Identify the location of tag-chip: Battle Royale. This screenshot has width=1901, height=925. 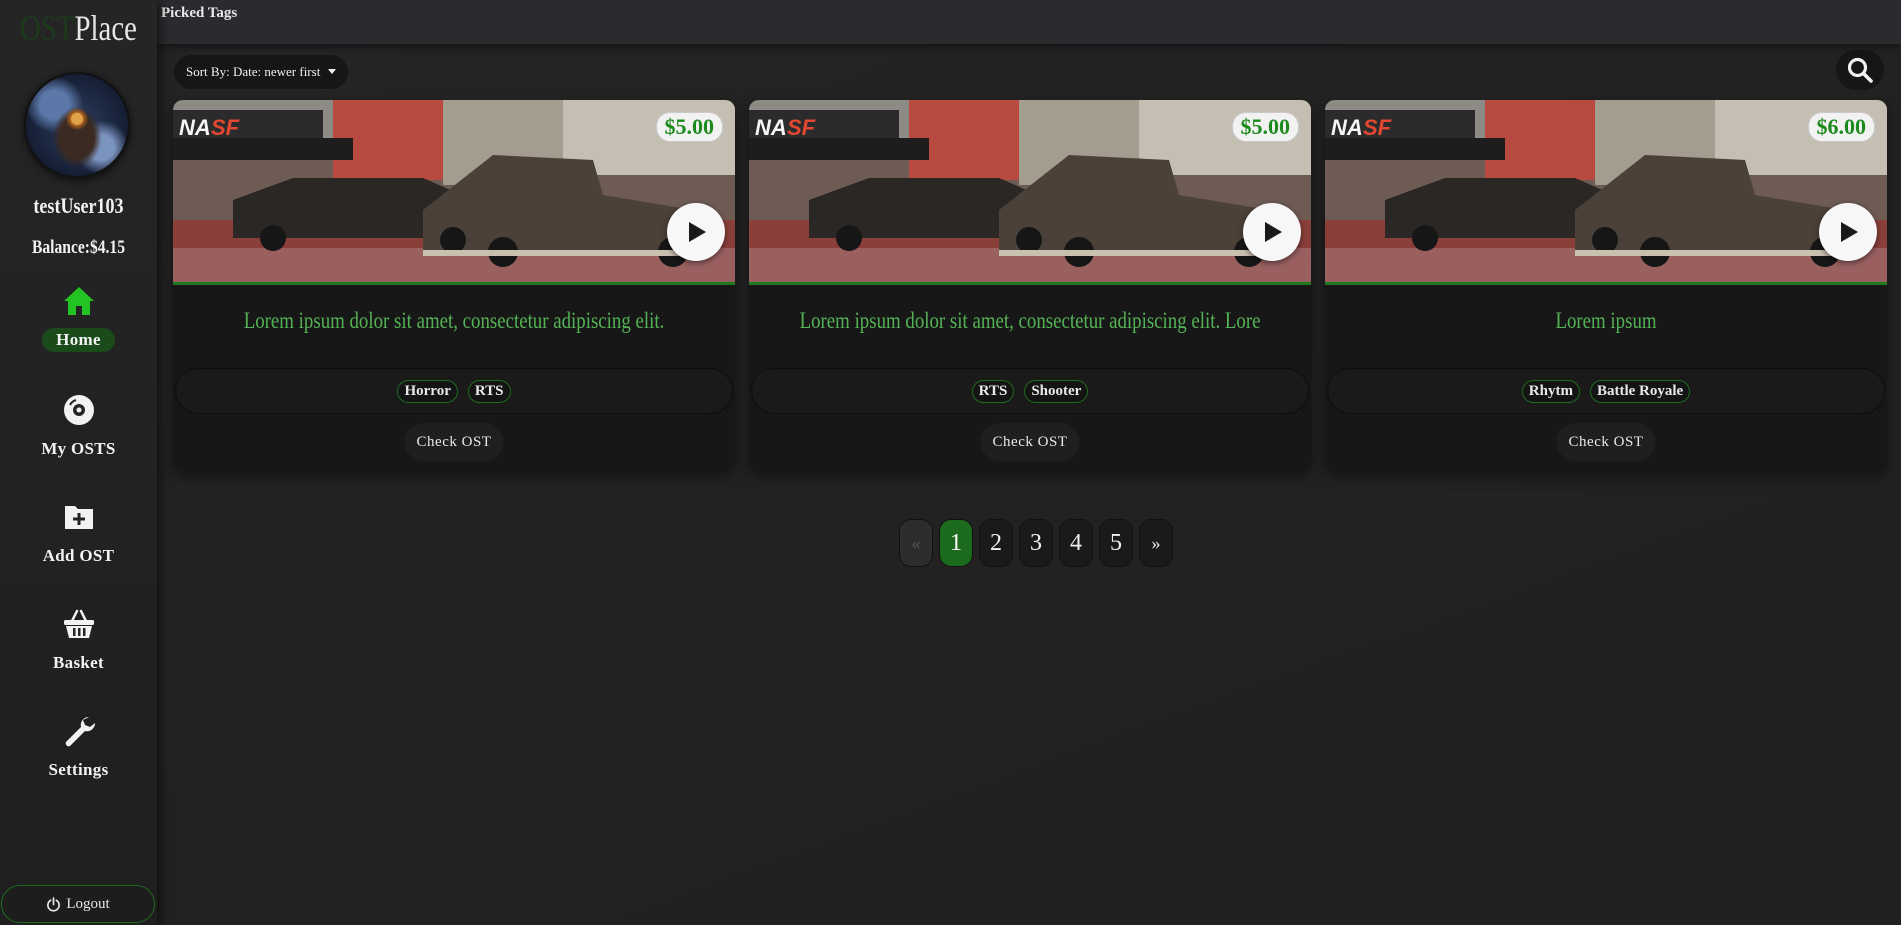
(1640, 391).